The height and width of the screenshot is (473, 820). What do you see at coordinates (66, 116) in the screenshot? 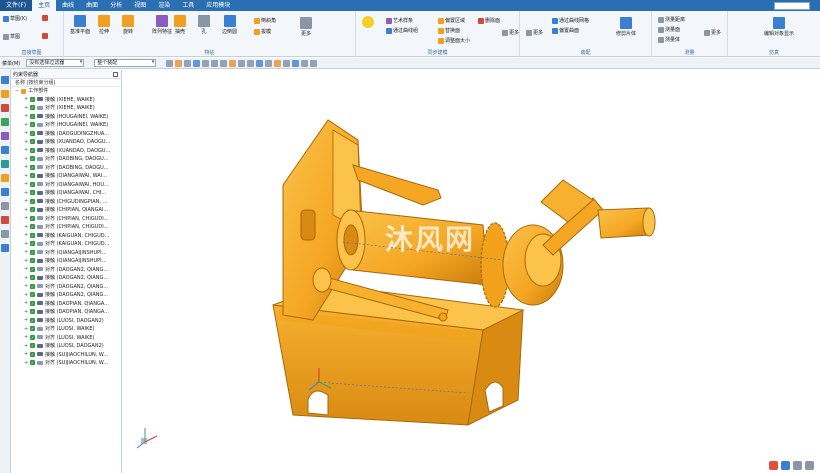
I see `constraint-row: + ✓ 接触 (HOUGAINEI, WAIKE)` at bounding box center [66, 116].